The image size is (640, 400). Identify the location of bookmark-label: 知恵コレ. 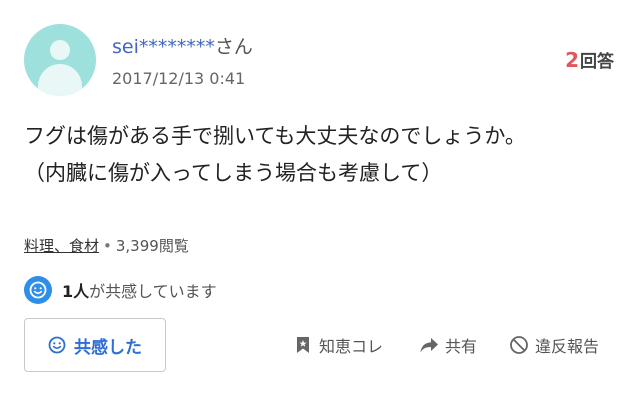
(351, 346).